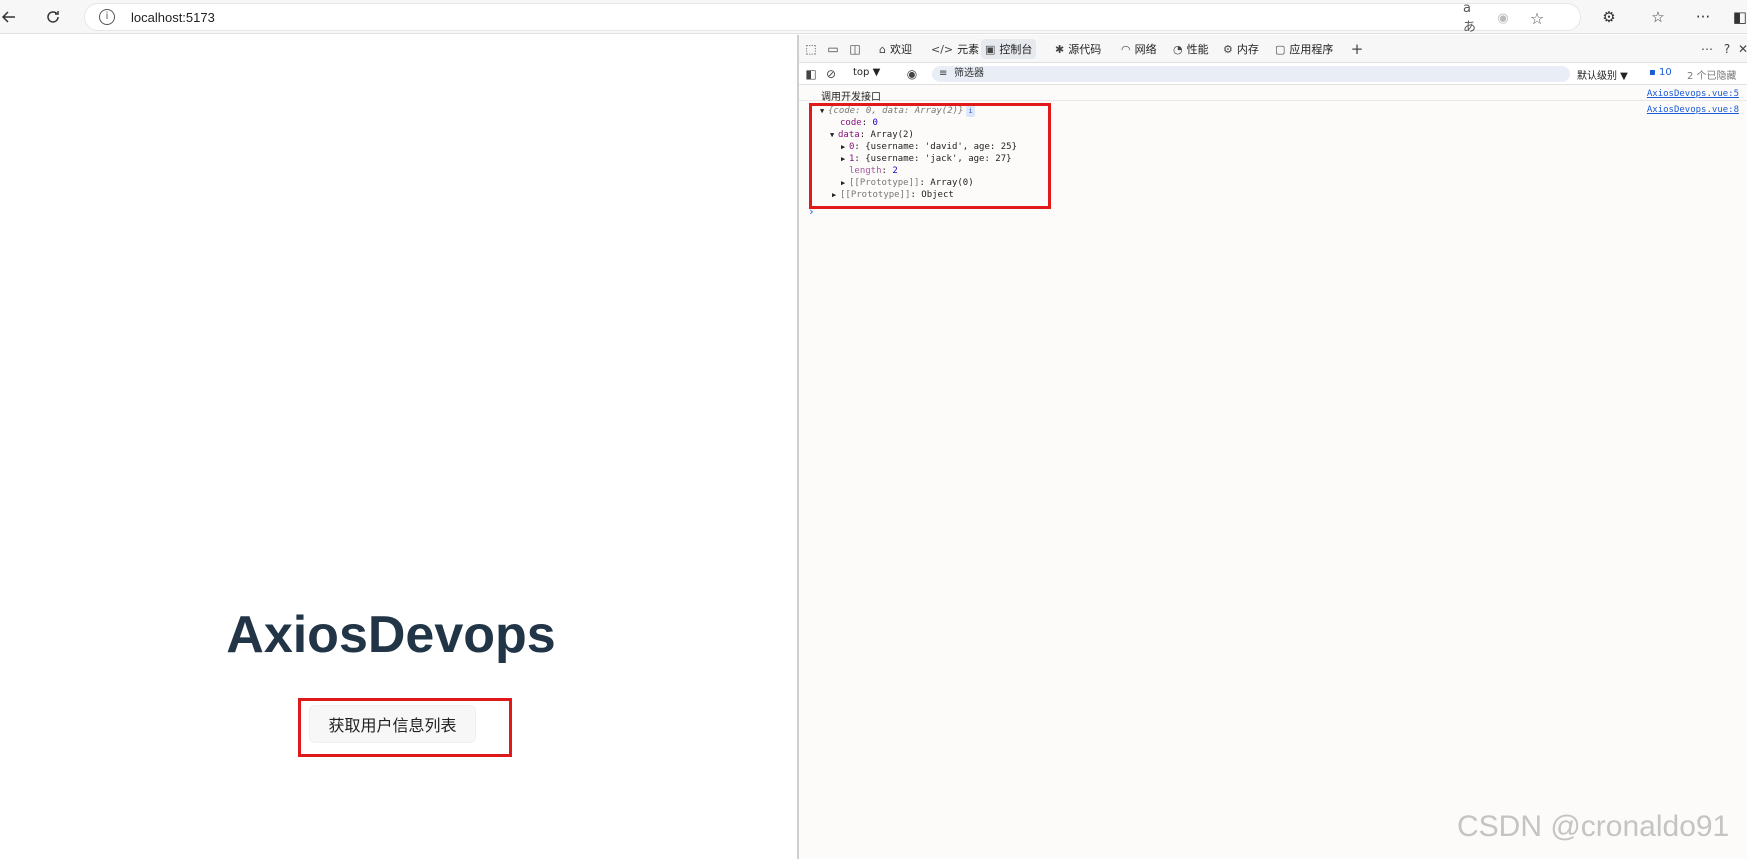  I want to click on tab-elements: </> 元素, so click(955, 49).